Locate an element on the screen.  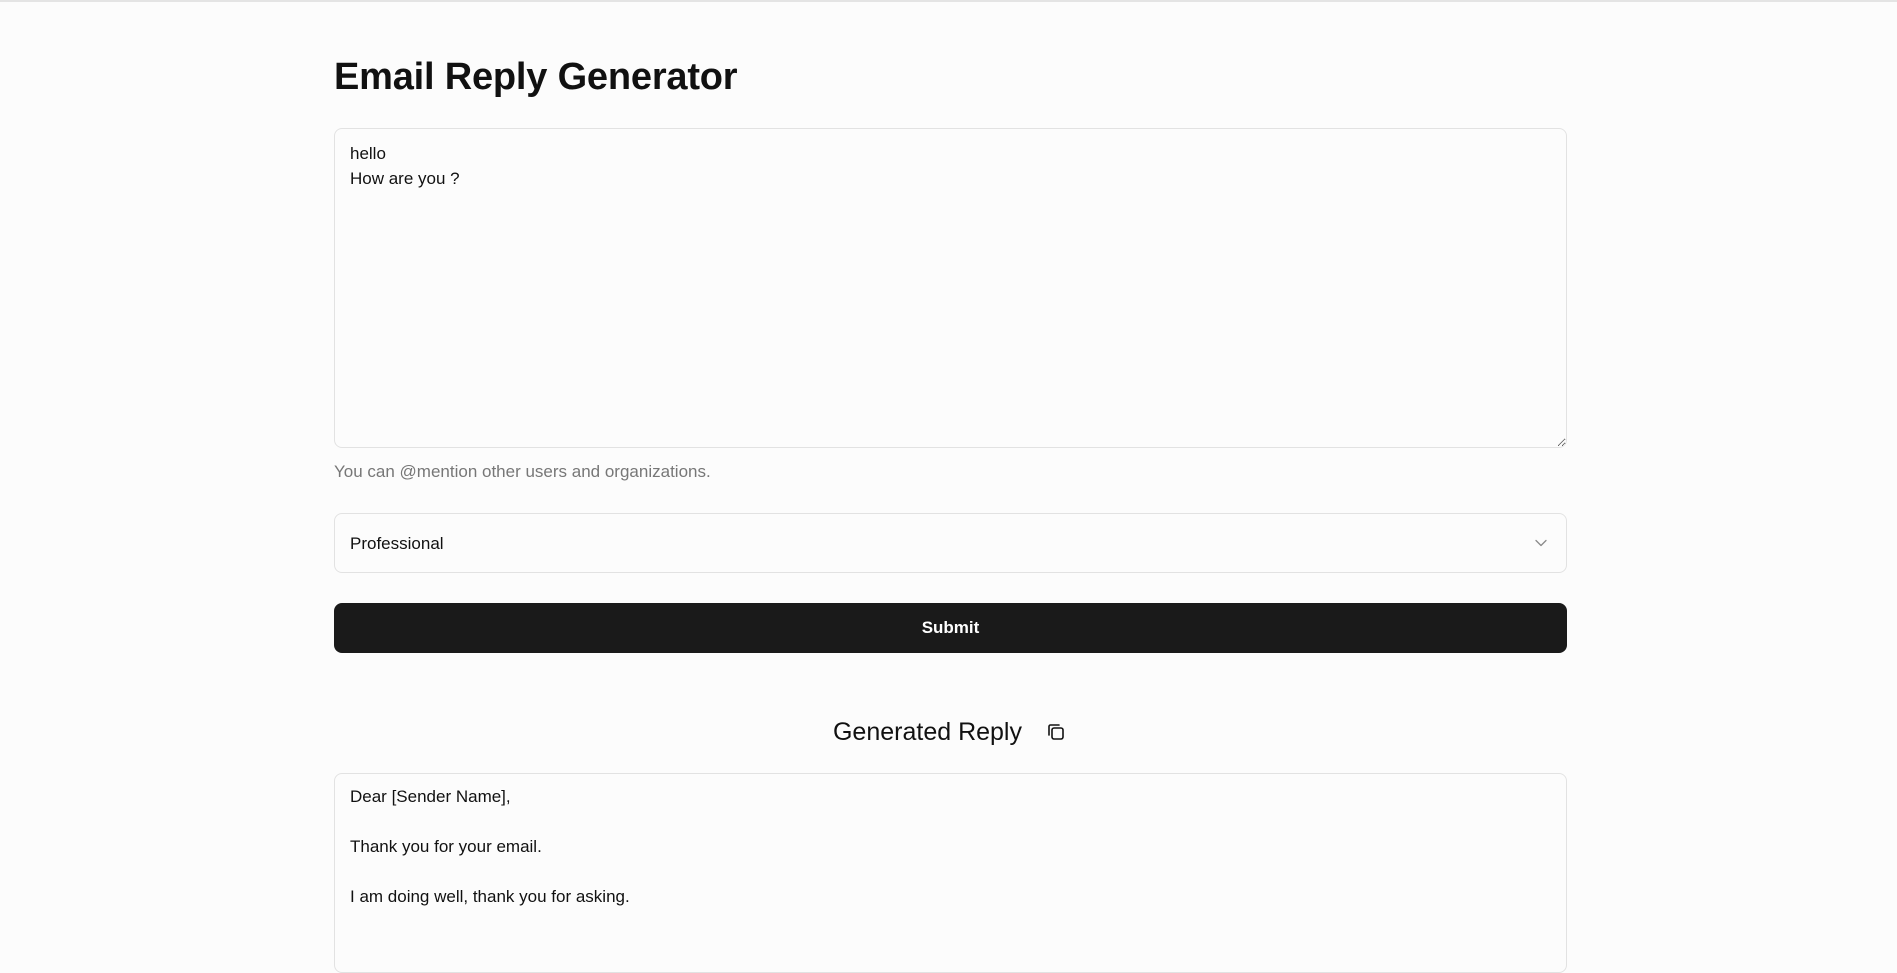
submit-button: Submit is located at coordinates (950, 628).